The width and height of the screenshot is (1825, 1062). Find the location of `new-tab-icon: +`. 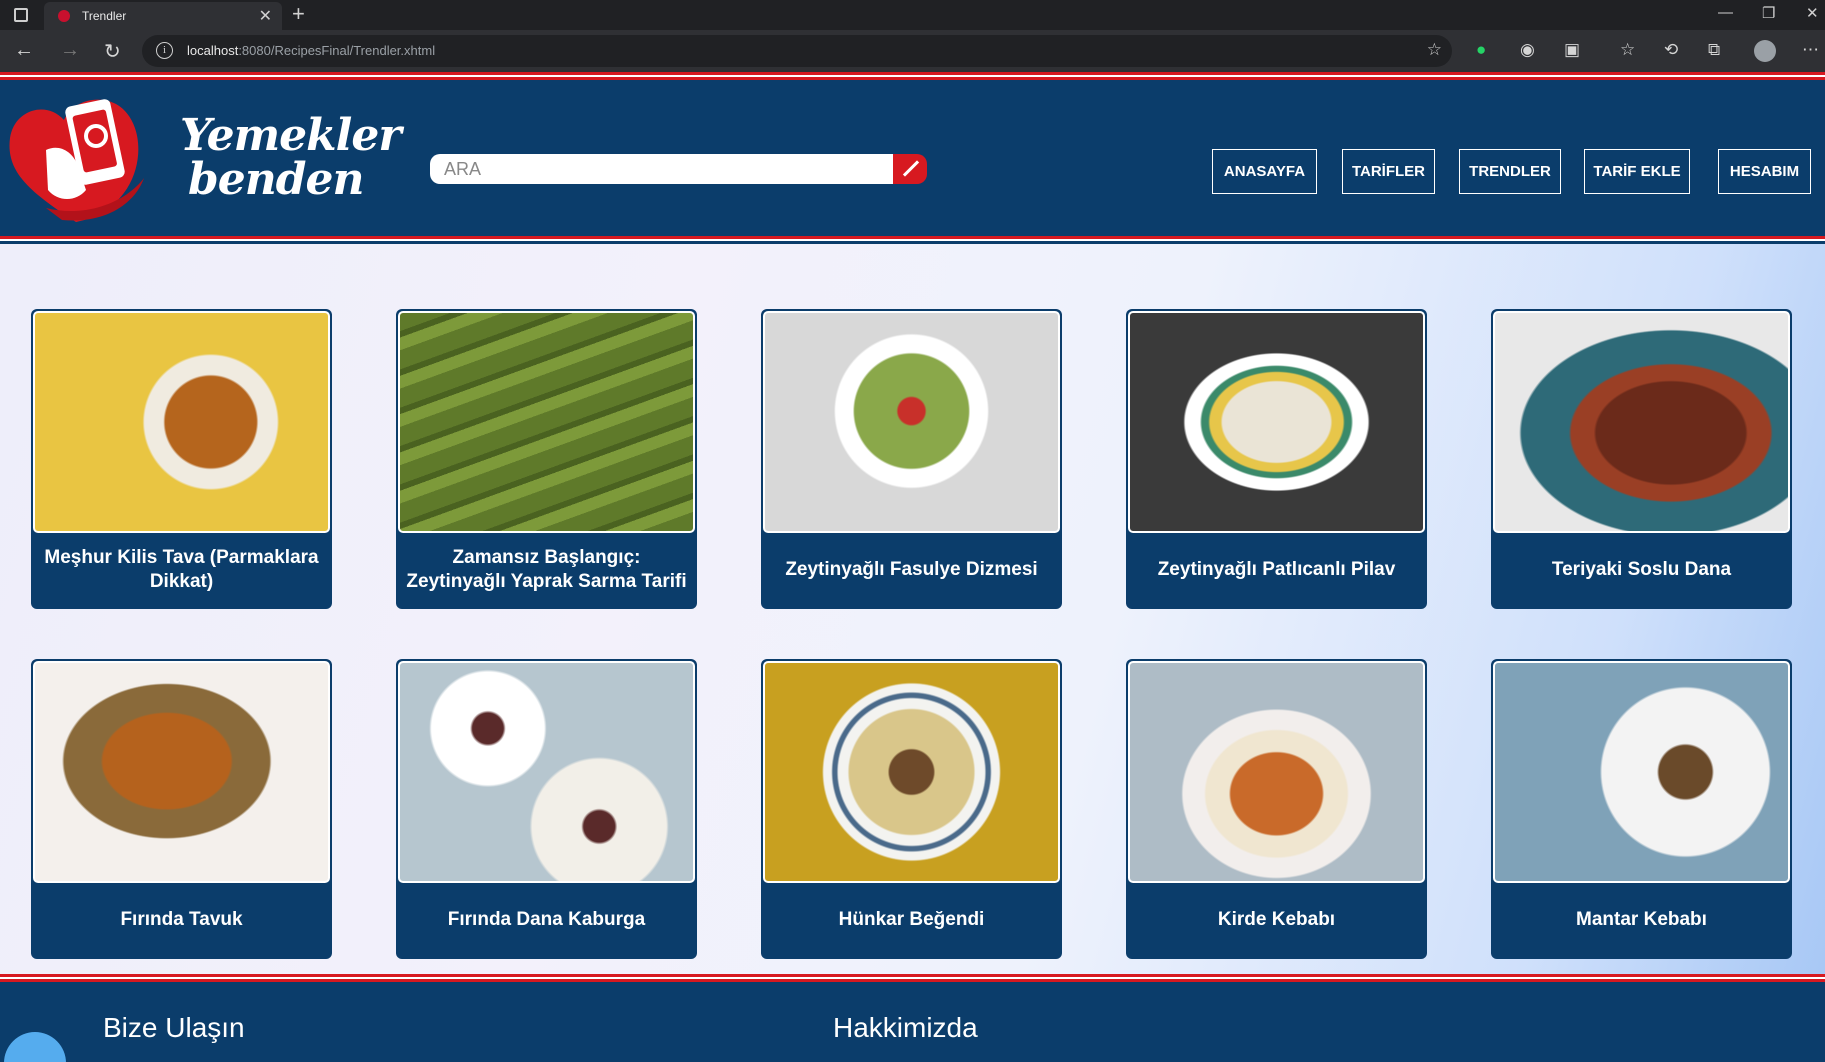

new-tab-icon: + is located at coordinates (298, 14).